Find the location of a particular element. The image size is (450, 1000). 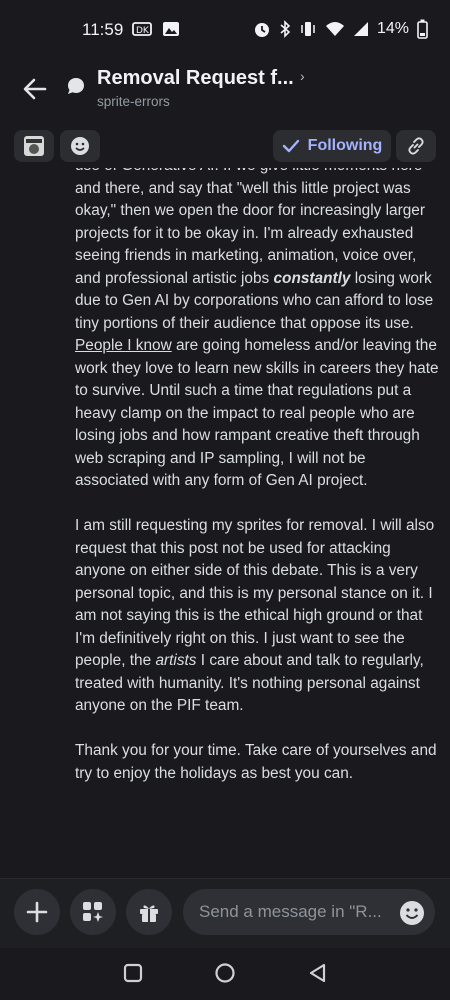

emphasis-text: constantly is located at coordinates (312, 278).